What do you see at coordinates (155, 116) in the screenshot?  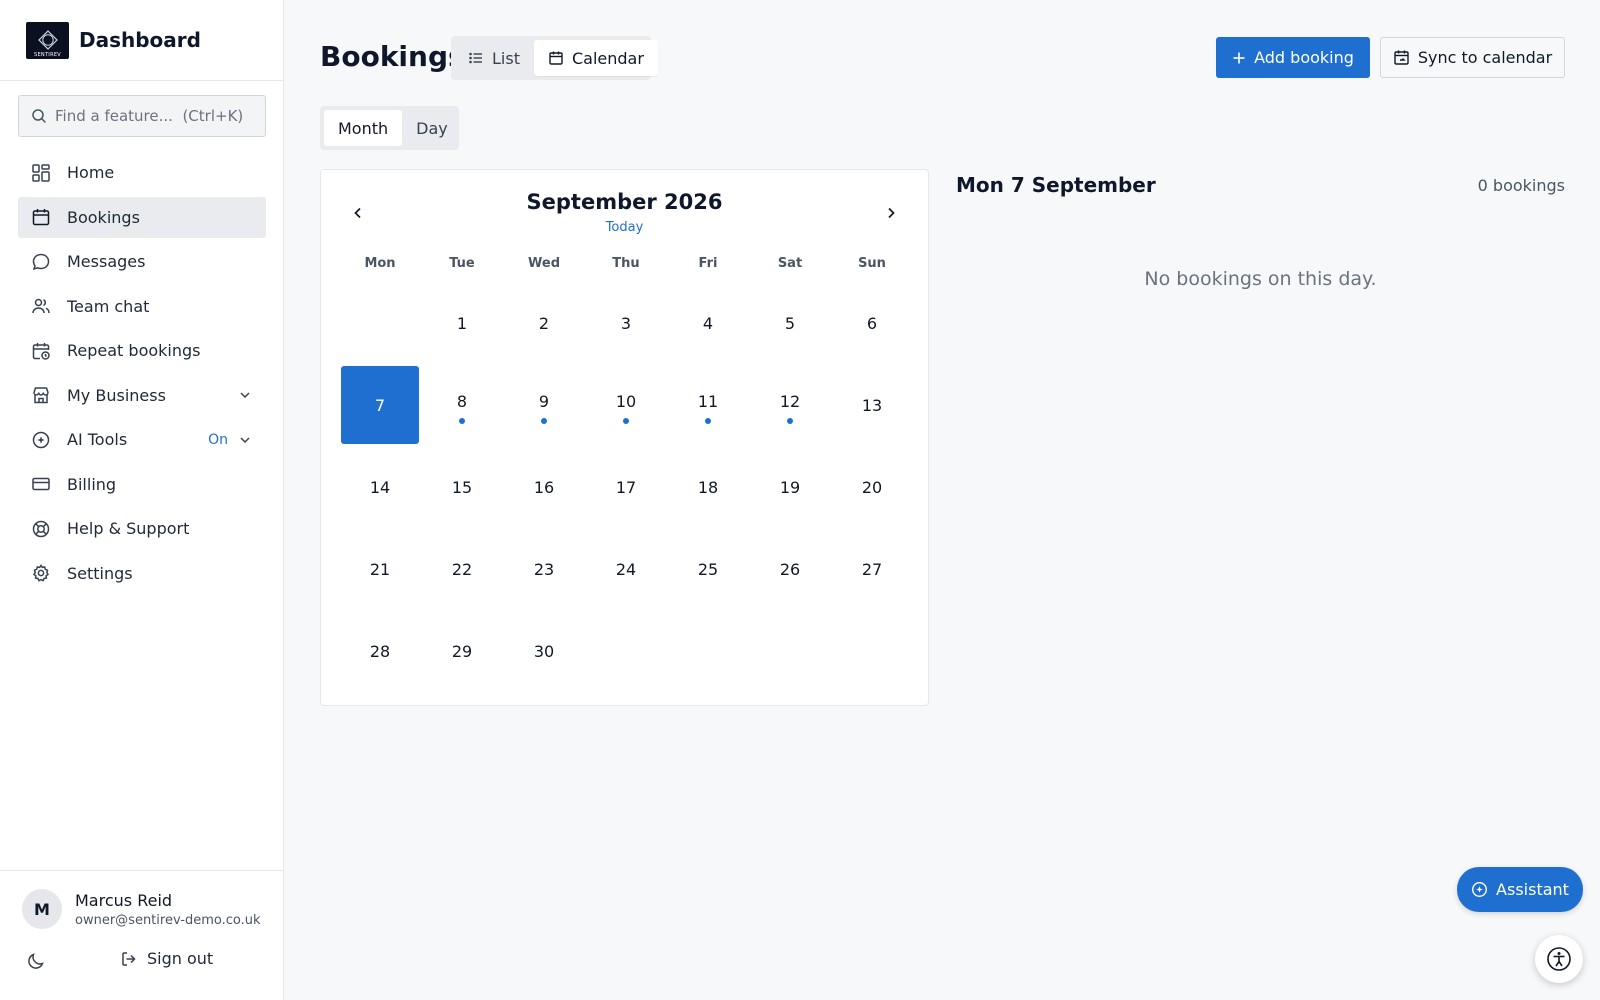 I see `search-input` at bounding box center [155, 116].